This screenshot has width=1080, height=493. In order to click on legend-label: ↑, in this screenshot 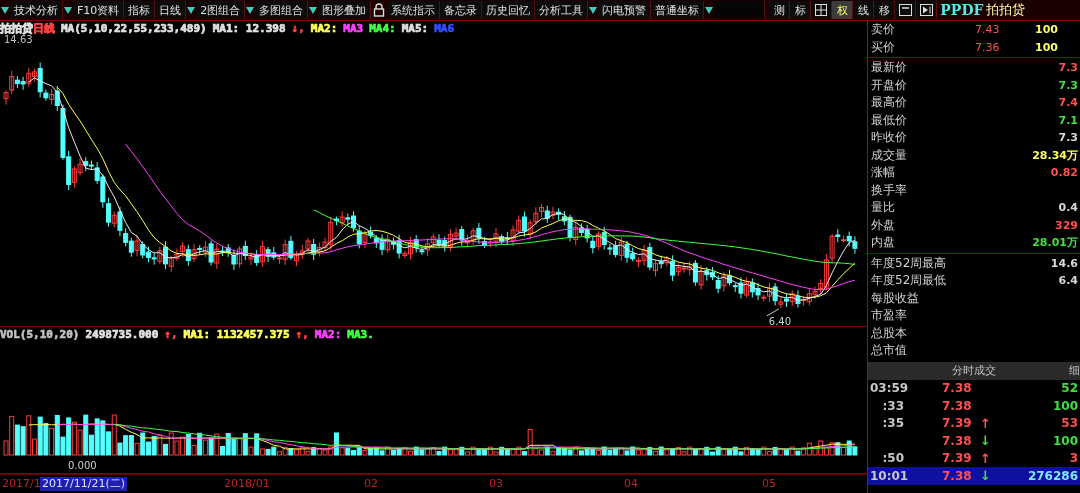, I will do `click(171, 334)`.